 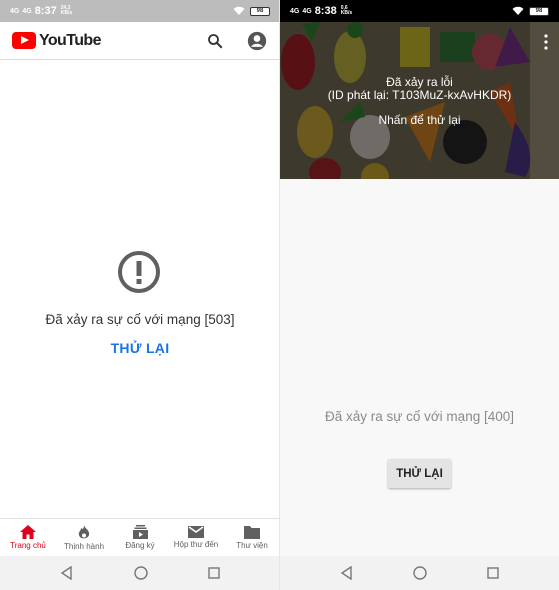 What do you see at coordinates (196, 544) in the screenshot?
I see `nav-label: Hộp thư đến` at bounding box center [196, 544].